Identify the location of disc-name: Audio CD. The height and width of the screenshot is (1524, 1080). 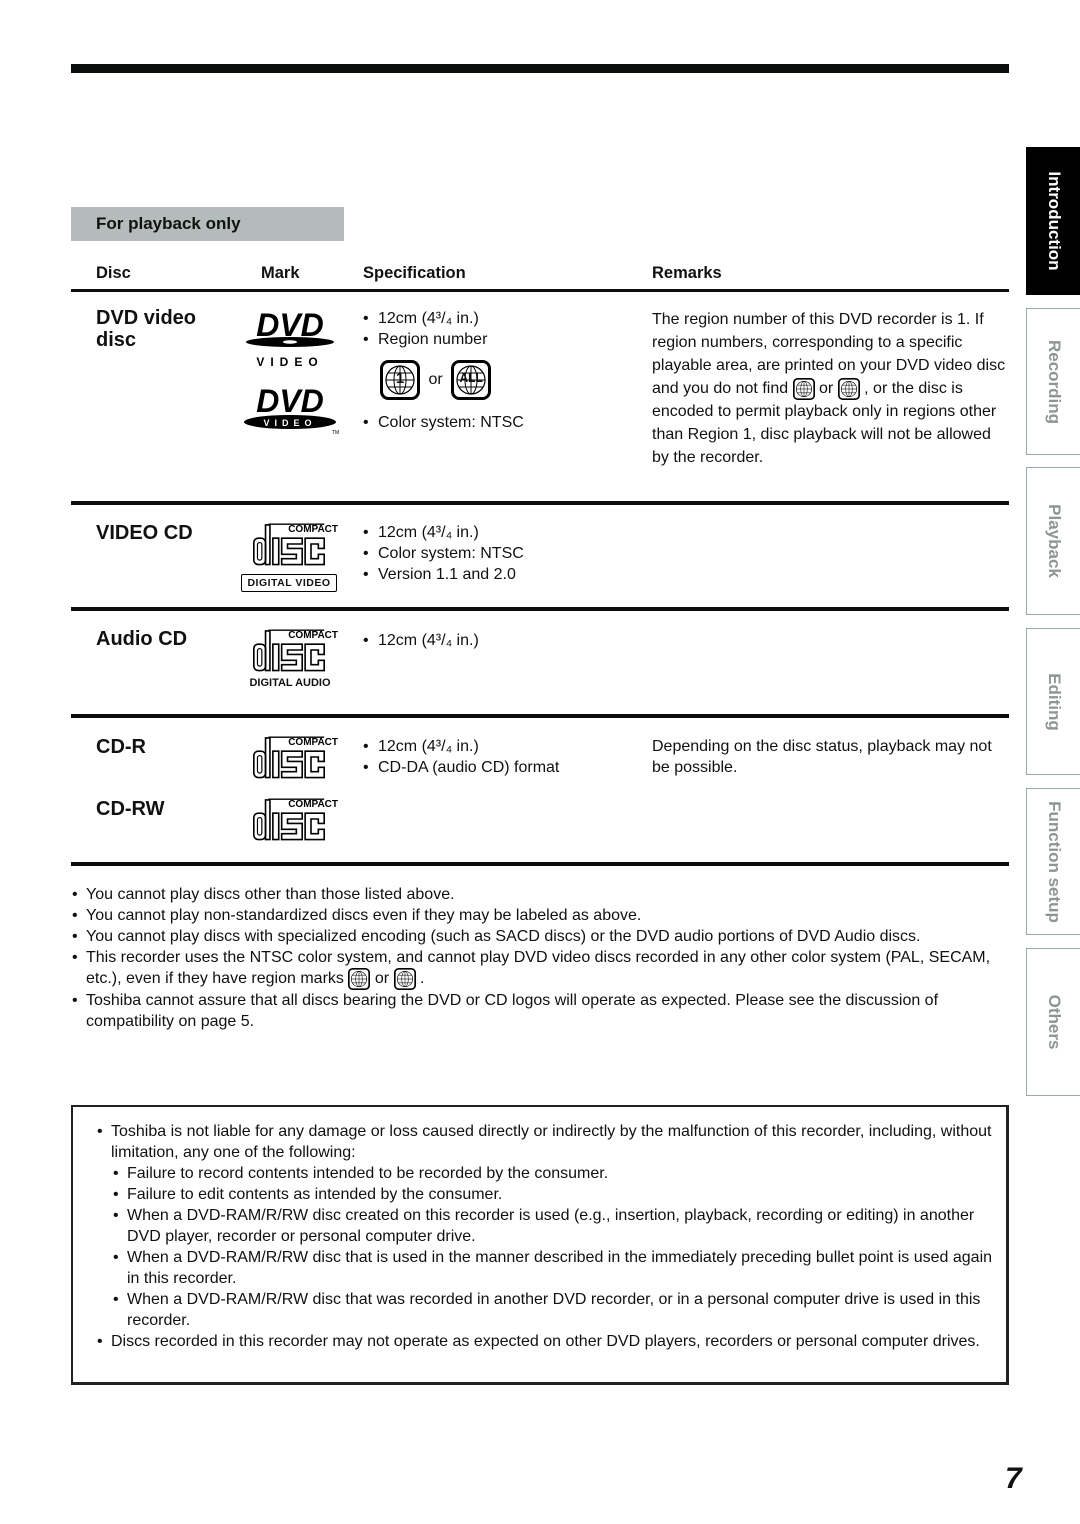
(142, 639).